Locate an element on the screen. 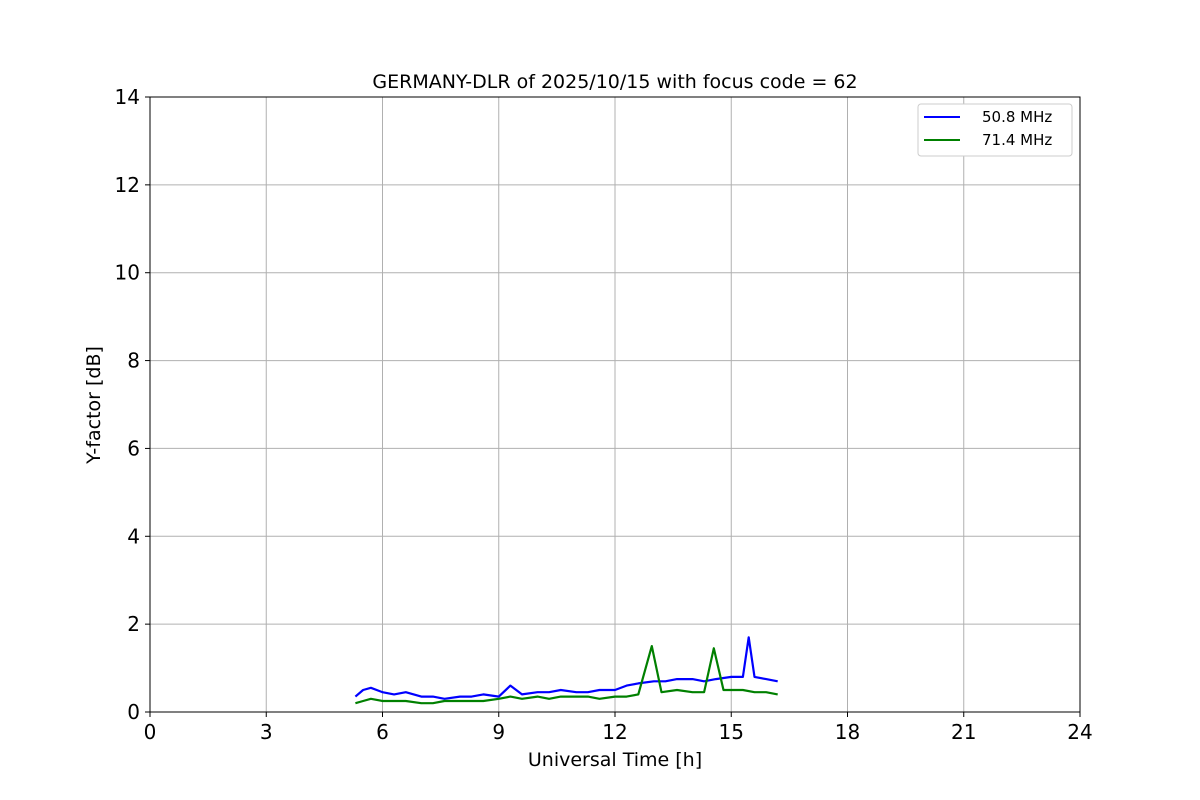 The width and height of the screenshot is (1200, 800). x-tick-label: 3 is located at coordinates (266, 732).